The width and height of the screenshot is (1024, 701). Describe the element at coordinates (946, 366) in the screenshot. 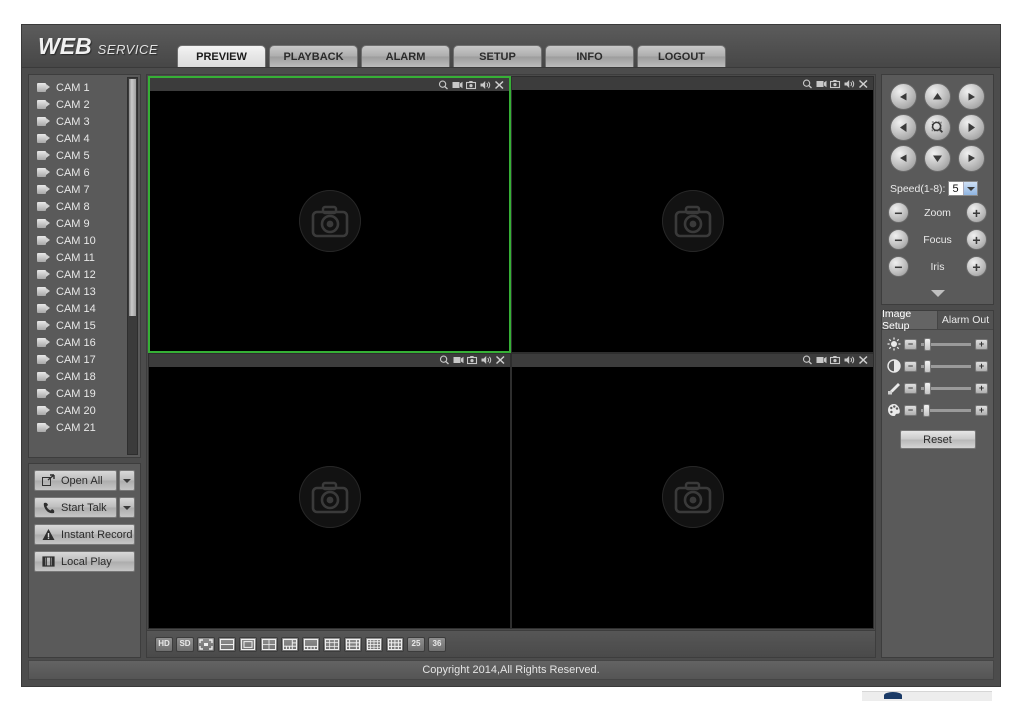

I see `contrast-slider-track` at that location.